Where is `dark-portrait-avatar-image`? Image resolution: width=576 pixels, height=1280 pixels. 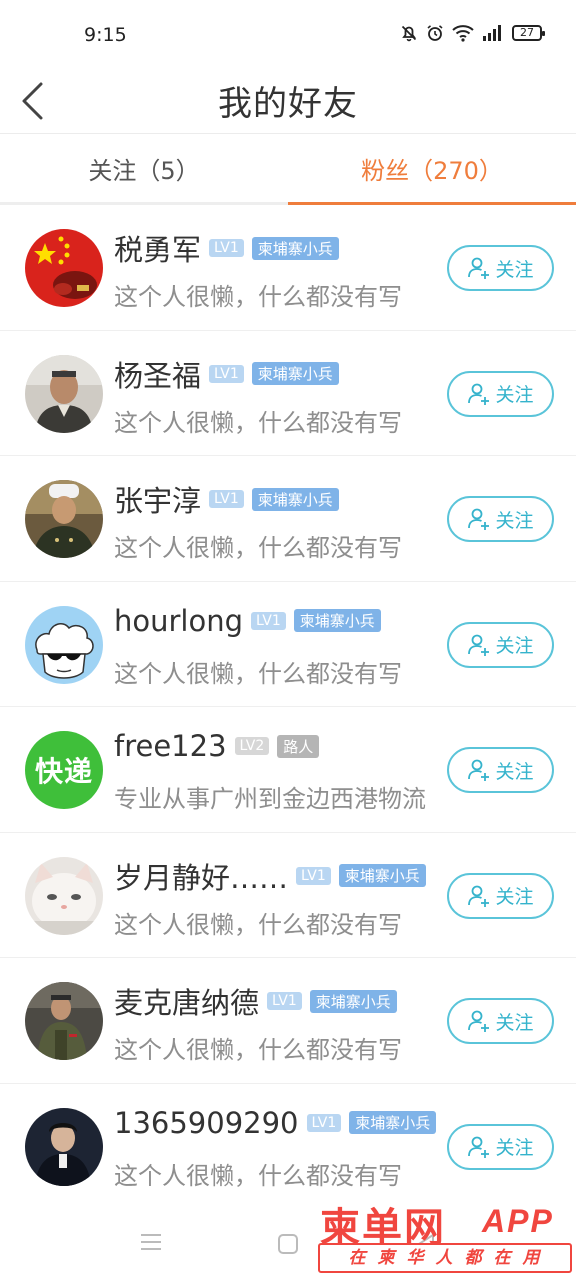 dark-portrait-avatar-image is located at coordinates (64, 1146).